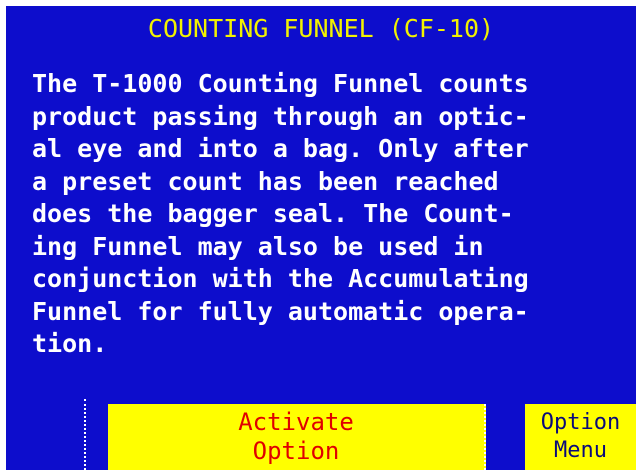  Describe the element at coordinates (280, 83) in the screenshot. I see `description-line: The T-1000 Counting Funnel counts` at that location.